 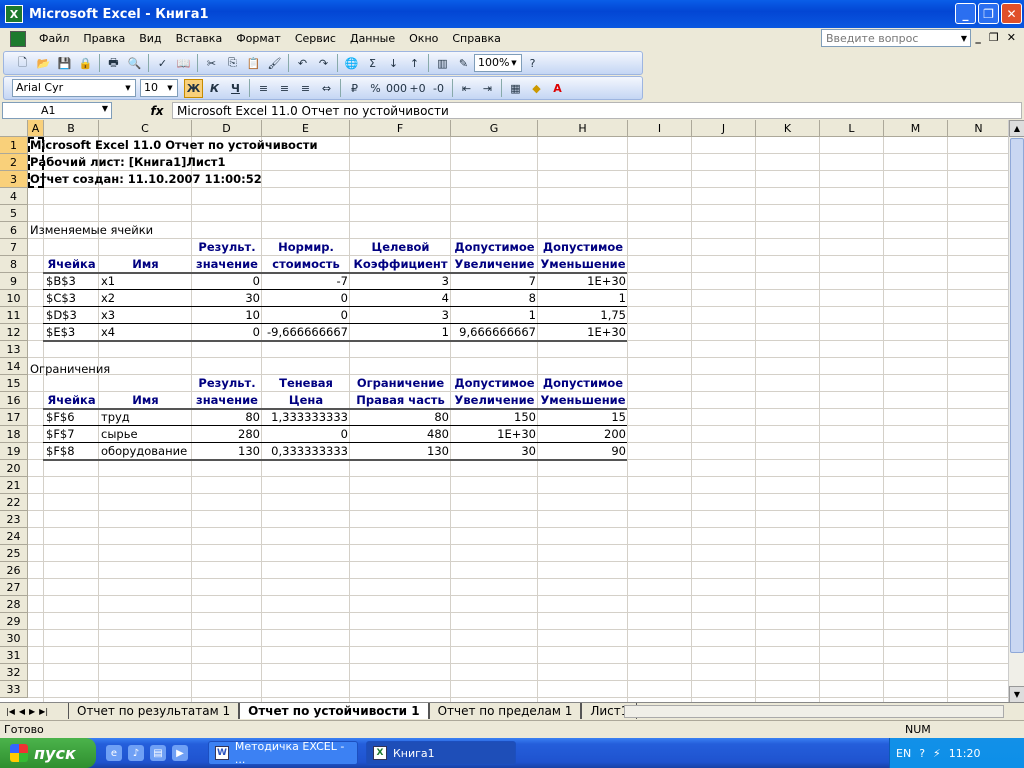 What do you see at coordinates (400, 128) in the screenshot?
I see `col-header-f: F` at bounding box center [400, 128].